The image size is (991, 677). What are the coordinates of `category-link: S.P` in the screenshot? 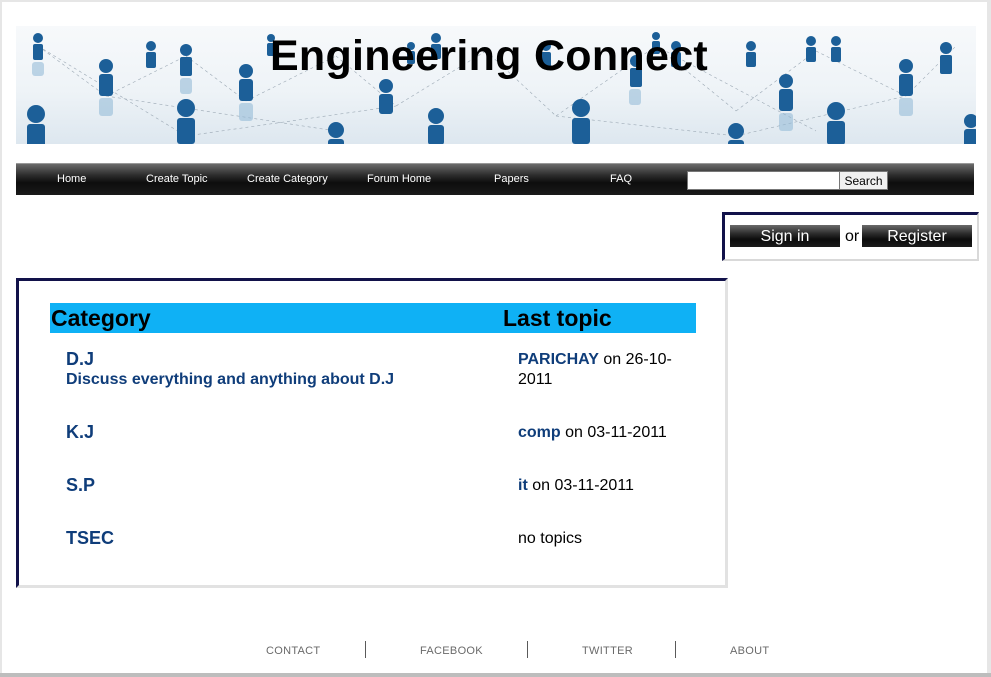 It's located at (80, 485).